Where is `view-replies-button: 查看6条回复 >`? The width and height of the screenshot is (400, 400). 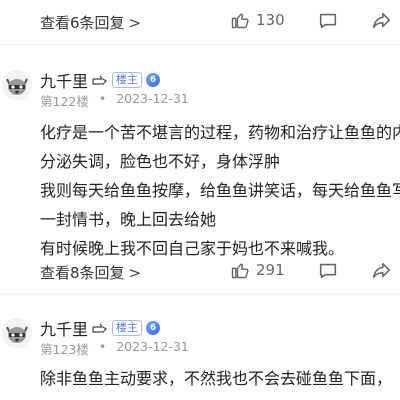 view-replies-button: 查看6条回复 > is located at coordinates (90, 22).